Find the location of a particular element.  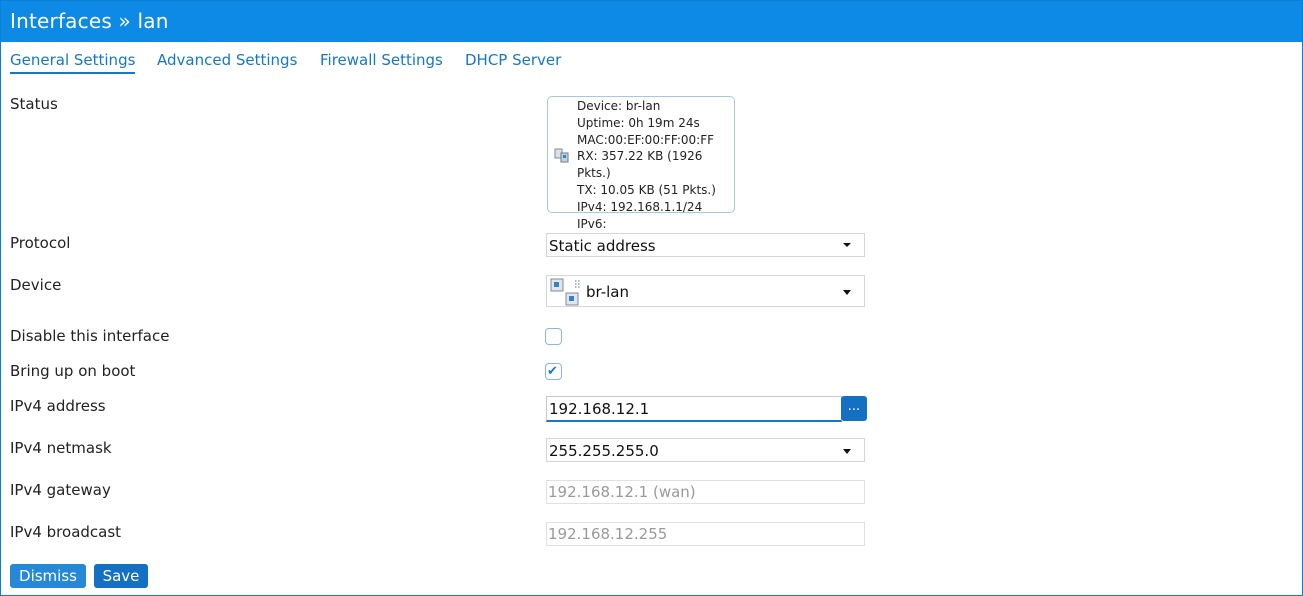

disable-interface-label: Disable this interface is located at coordinates (90, 336).